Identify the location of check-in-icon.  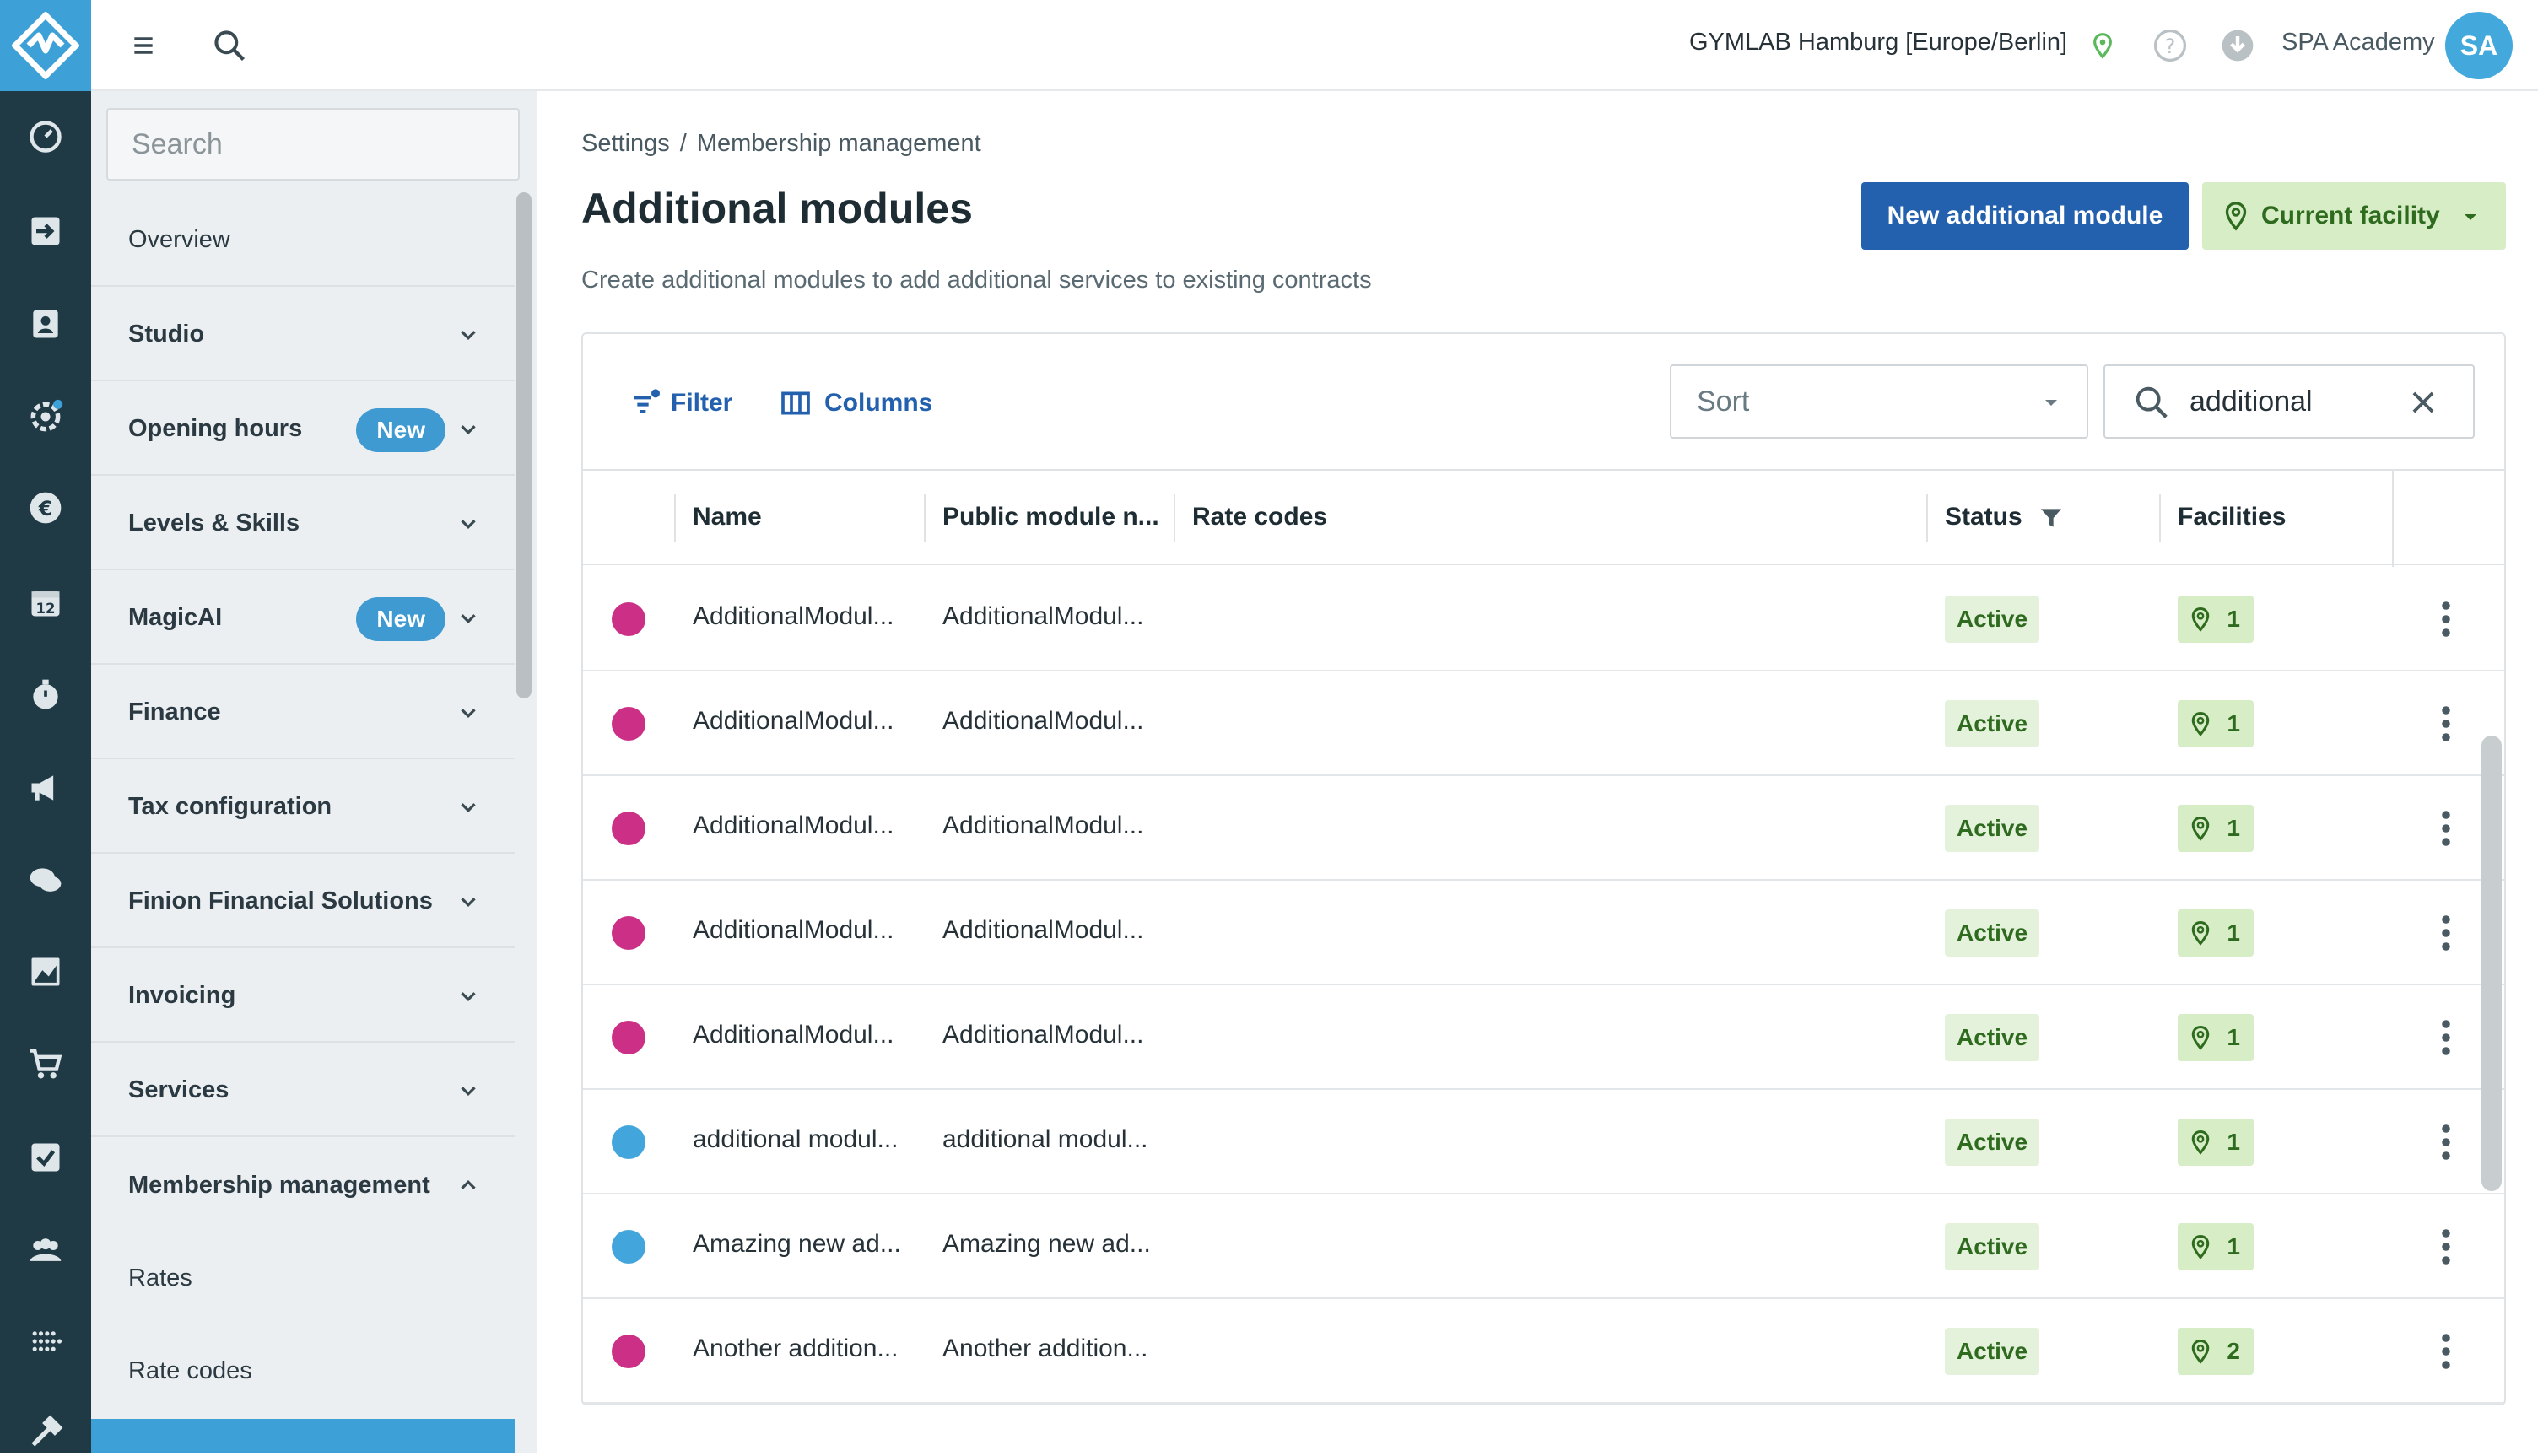
(45, 232).